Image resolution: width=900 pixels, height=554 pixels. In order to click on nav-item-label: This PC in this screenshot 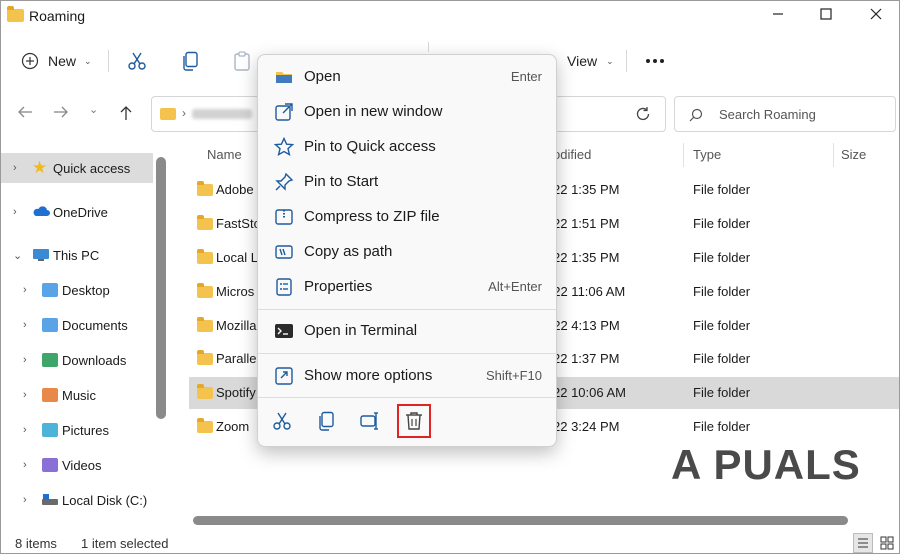, I will do `click(76, 255)`.